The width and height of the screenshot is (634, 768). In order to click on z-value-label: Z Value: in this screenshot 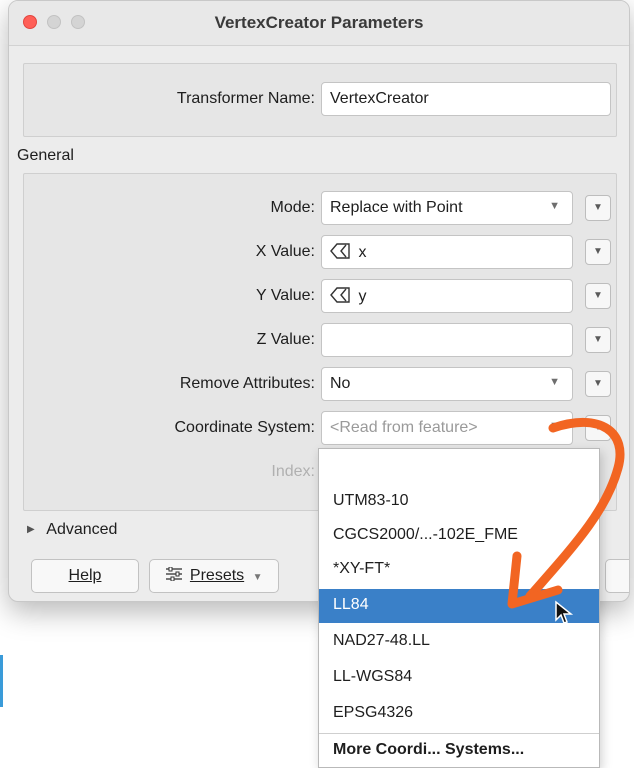, I will do `click(285, 339)`.